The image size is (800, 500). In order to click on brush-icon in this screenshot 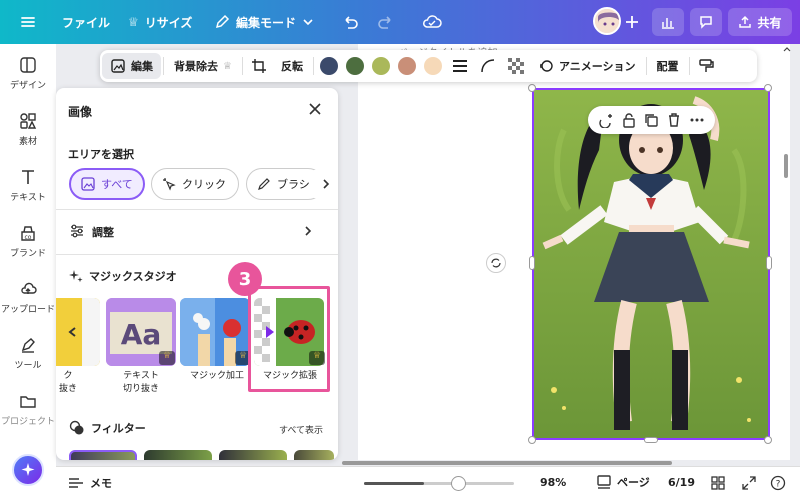, I will do `click(264, 184)`.